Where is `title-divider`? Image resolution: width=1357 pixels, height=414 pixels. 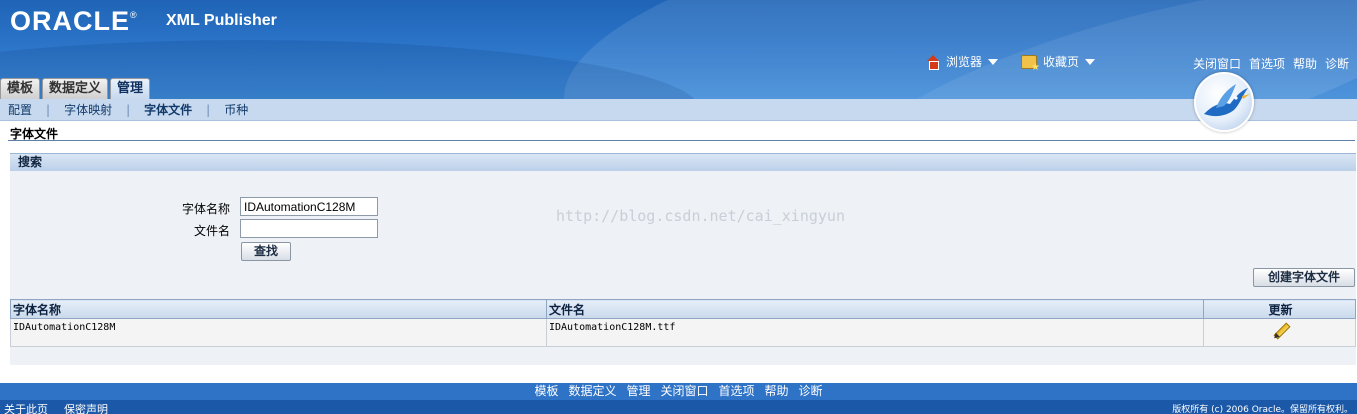 title-divider is located at coordinates (681, 140).